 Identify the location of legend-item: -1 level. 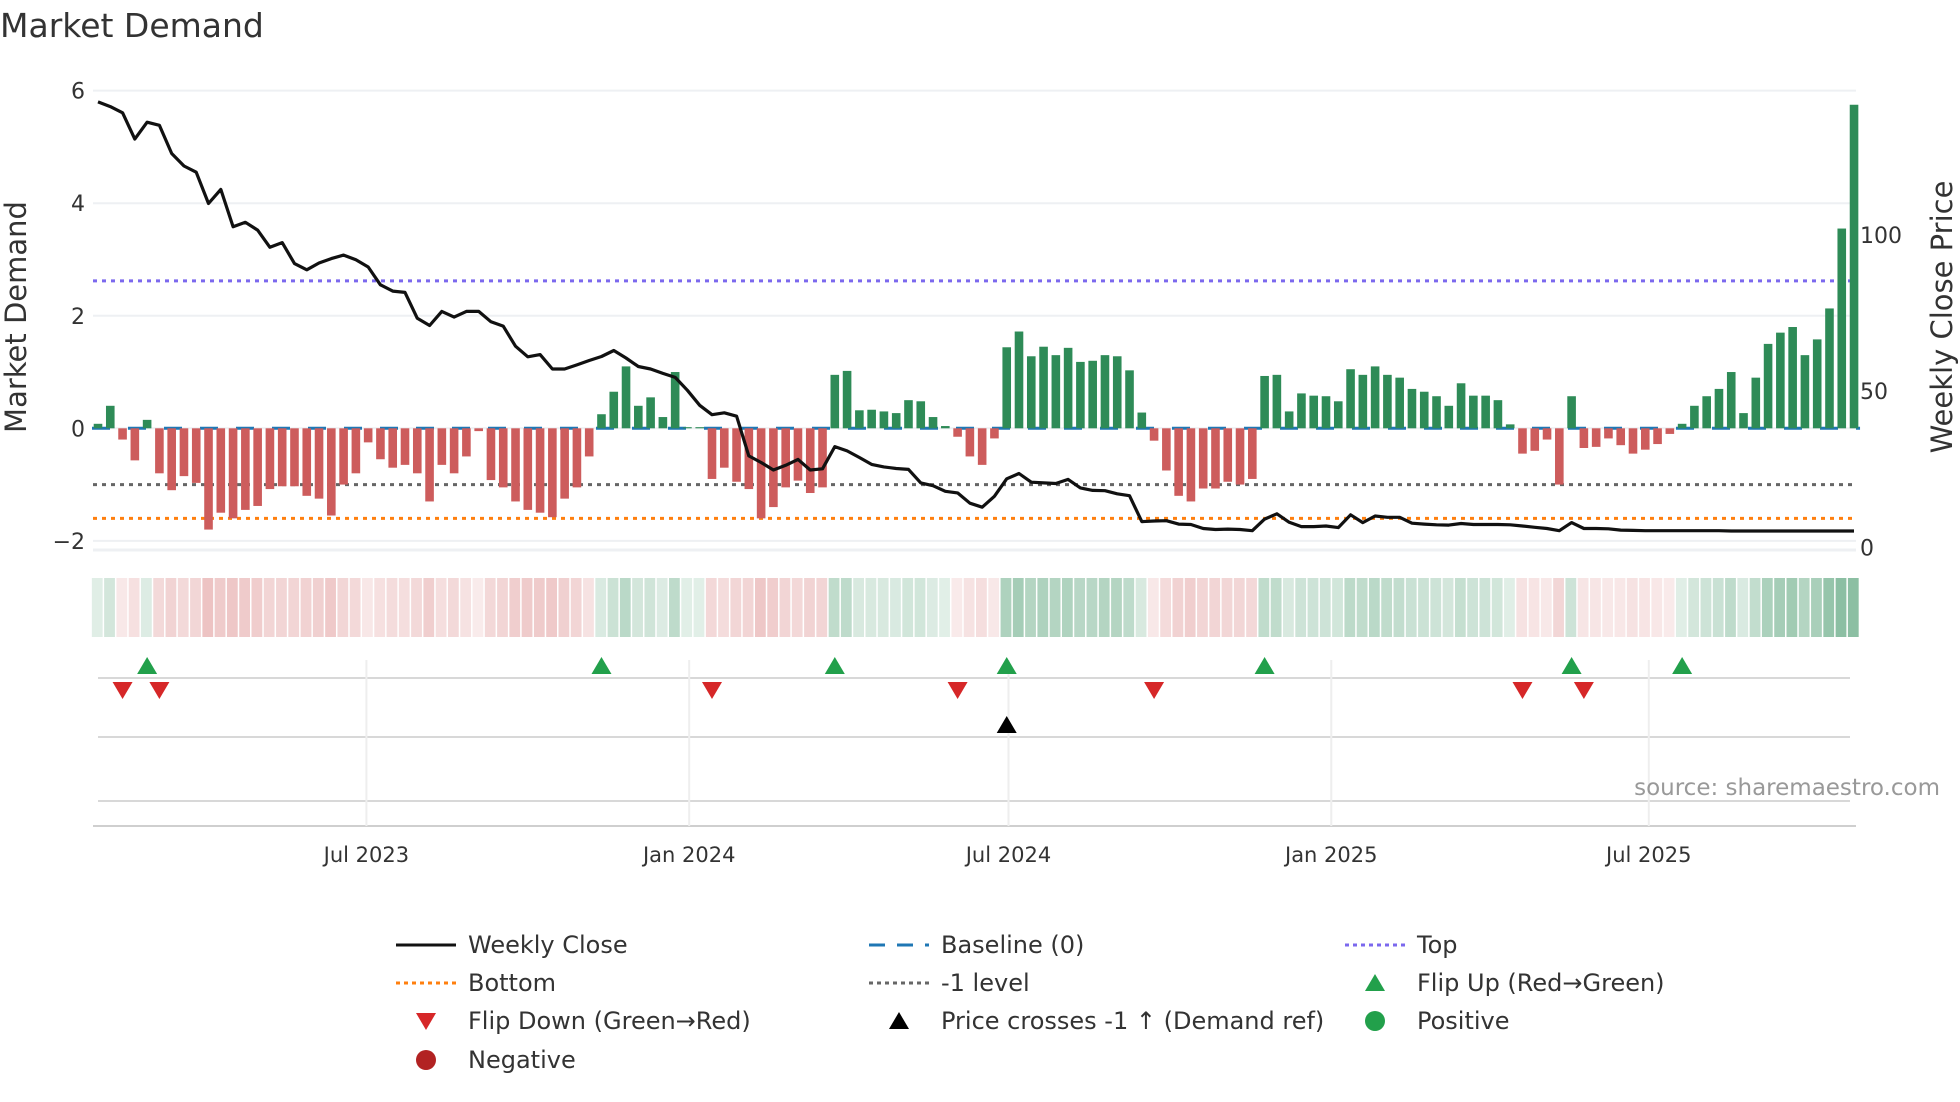
(949, 983).